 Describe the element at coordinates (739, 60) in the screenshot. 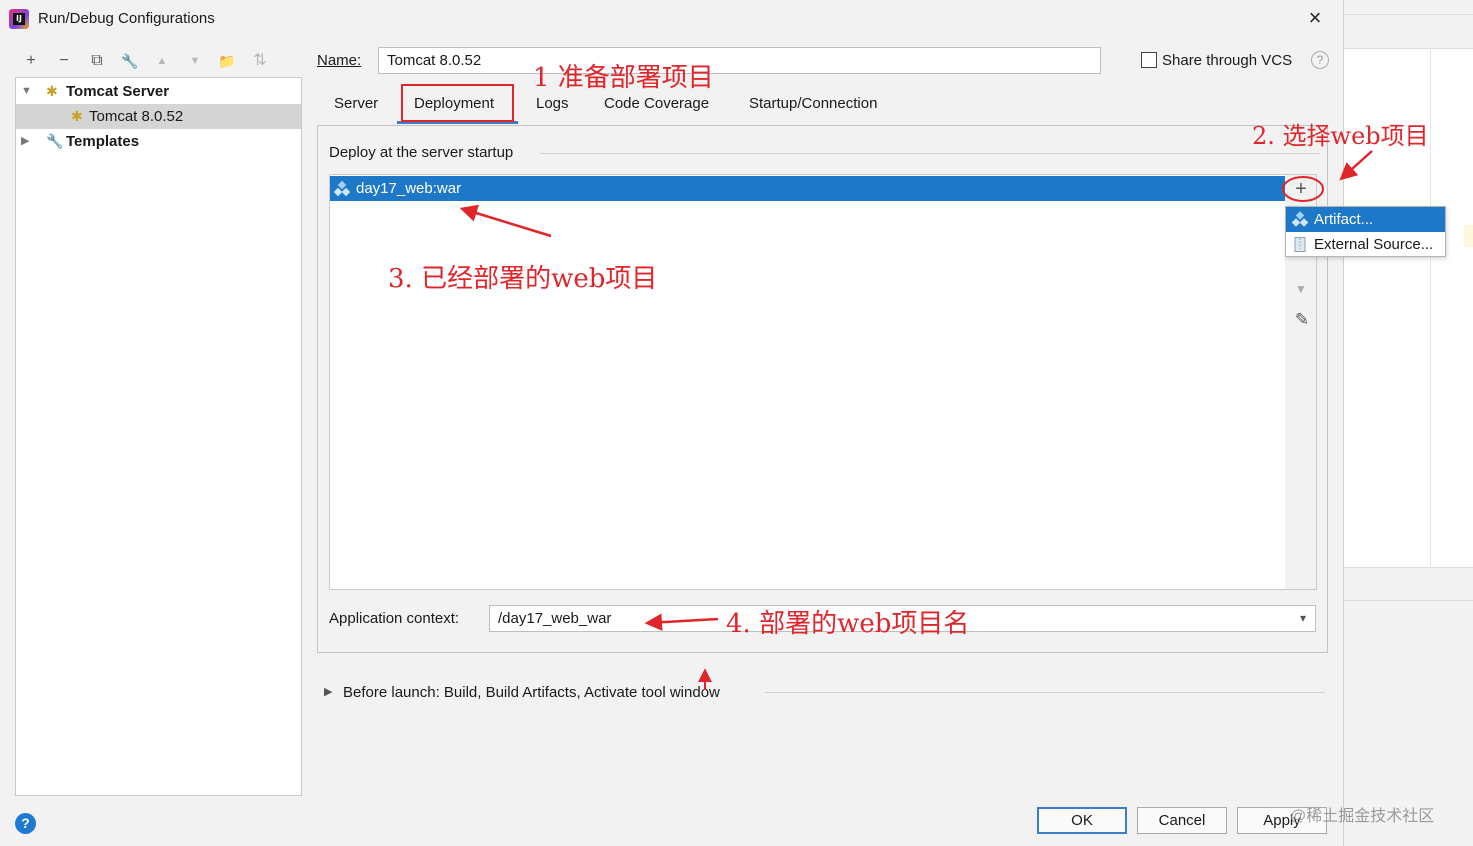

I see `name-input: Tomcat 8.0.52` at that location.